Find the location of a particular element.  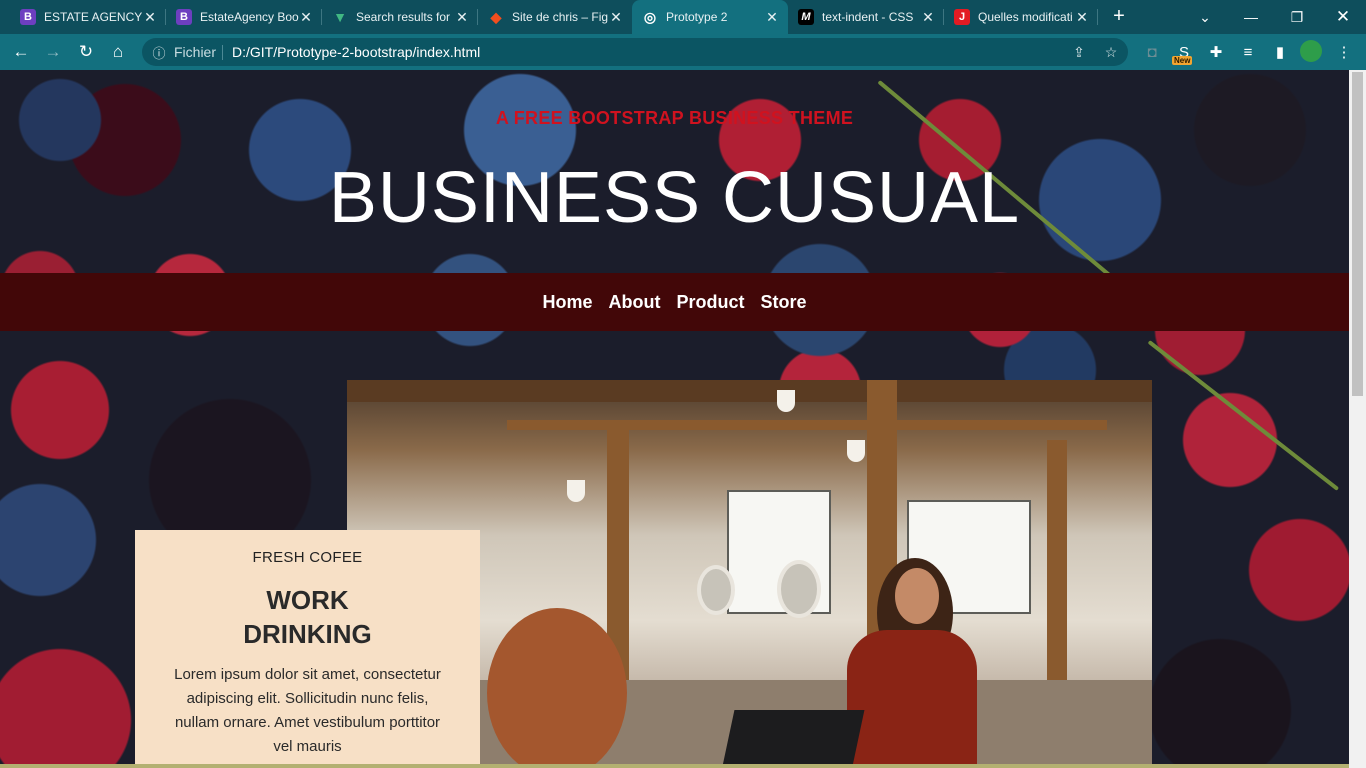

home-icon: ⌂ is located at coordinates (118, 52).